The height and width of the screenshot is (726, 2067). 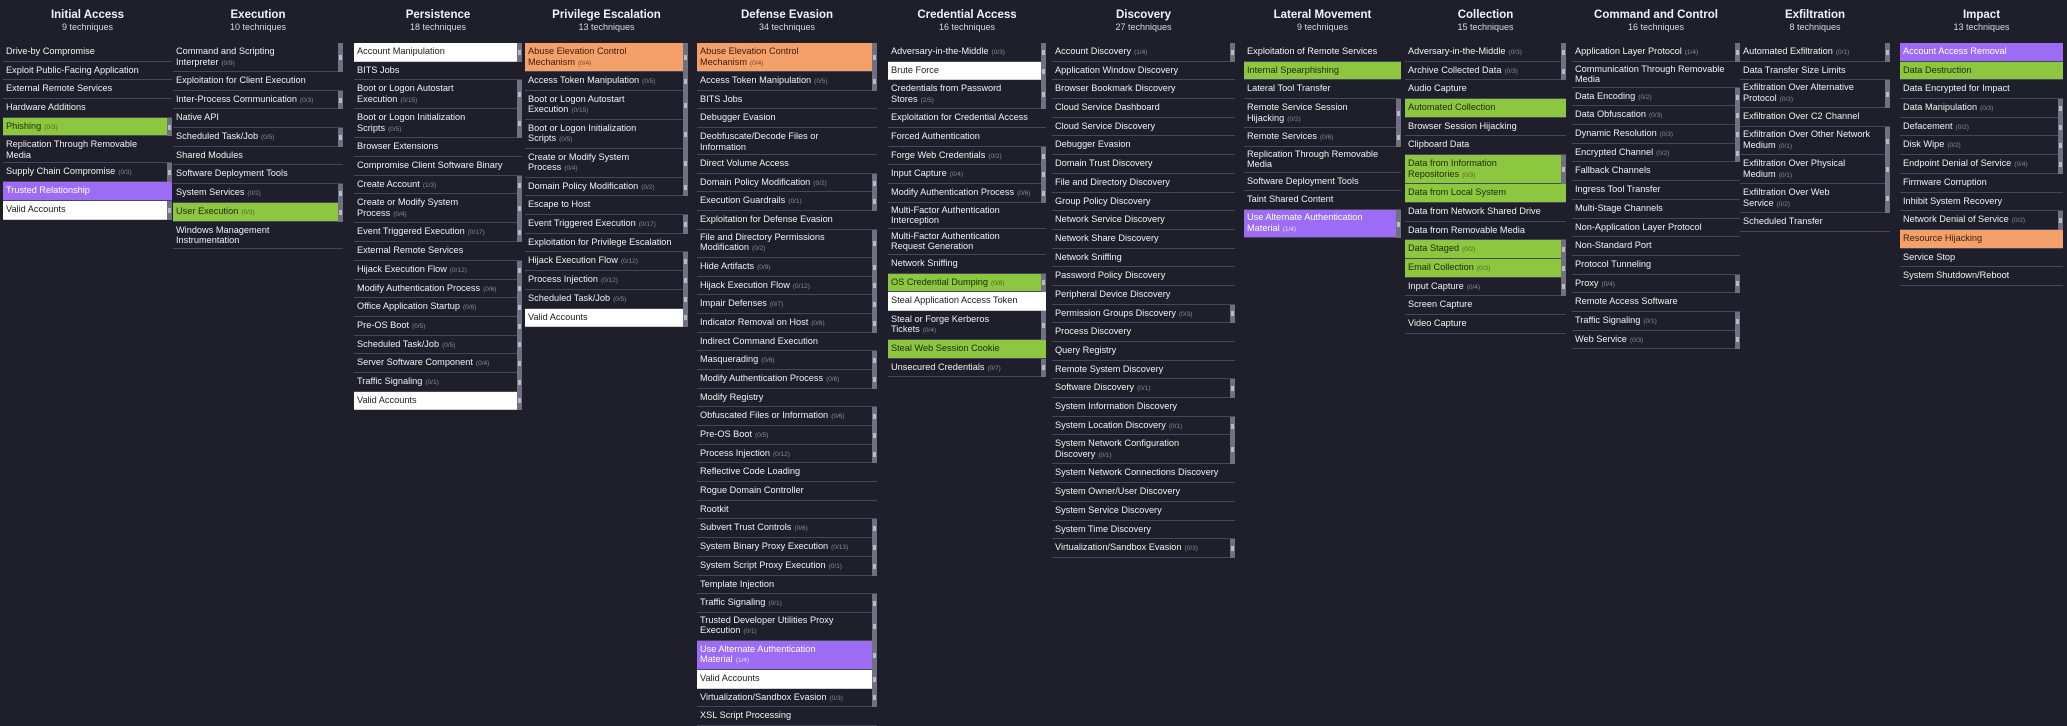 I want to click on technique-cell: Indicator Removal on Host (0/6), so click(x=787, y=323).